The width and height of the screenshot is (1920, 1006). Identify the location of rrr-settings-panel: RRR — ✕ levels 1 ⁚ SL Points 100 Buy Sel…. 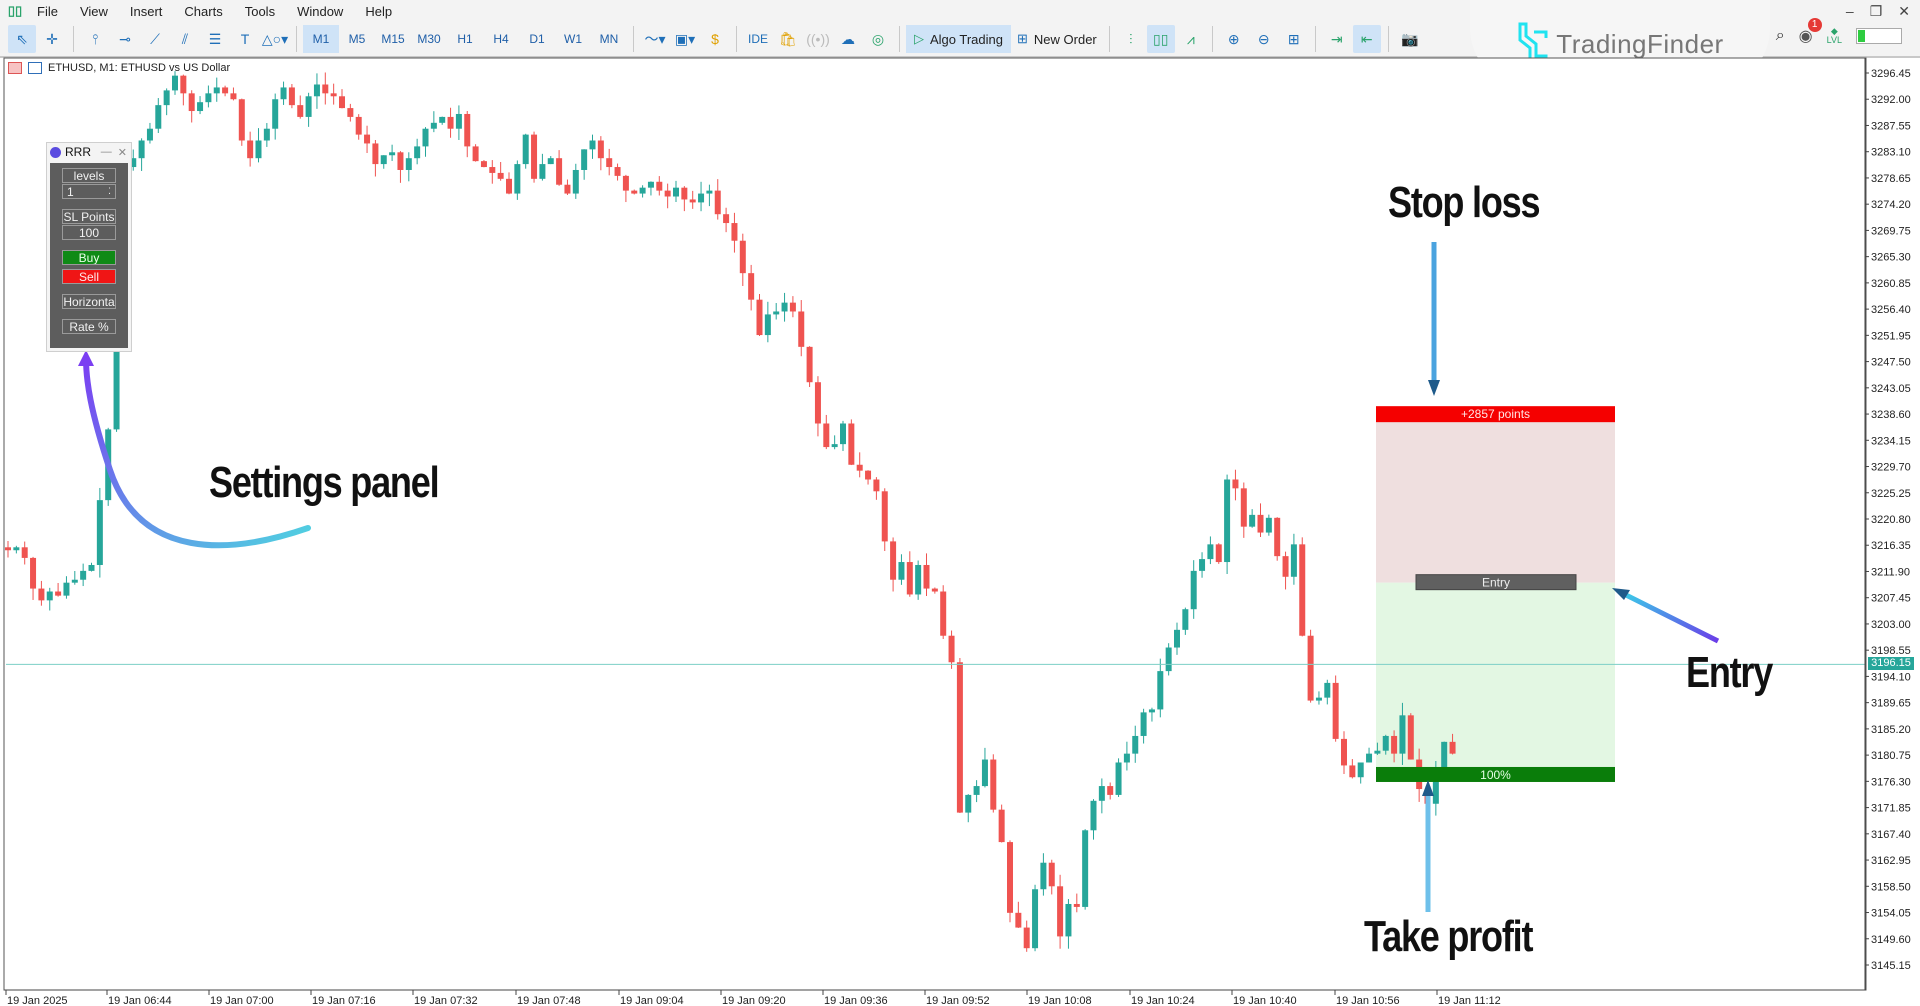
(89, 247).